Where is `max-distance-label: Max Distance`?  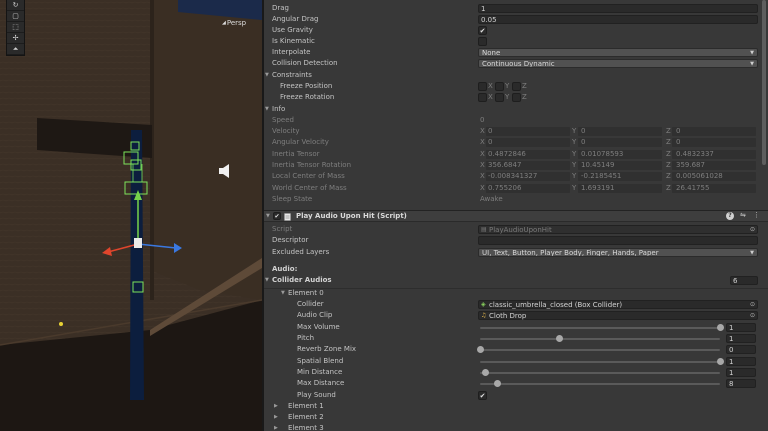 max-distance-label: Max Distance is located at coordinates (321, 383).